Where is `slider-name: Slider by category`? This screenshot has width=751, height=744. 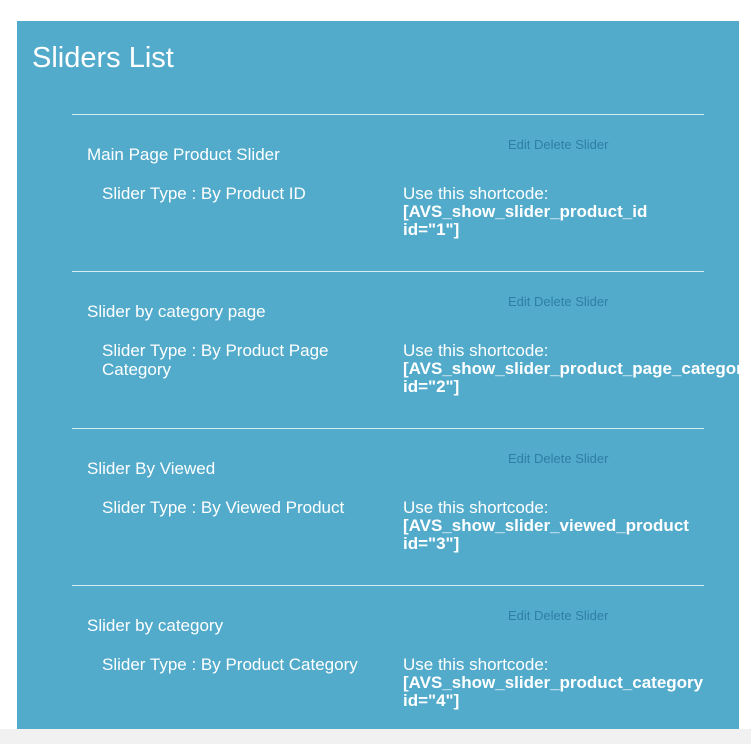
slider-name: Slider by category is located at coordinates (155, 625).